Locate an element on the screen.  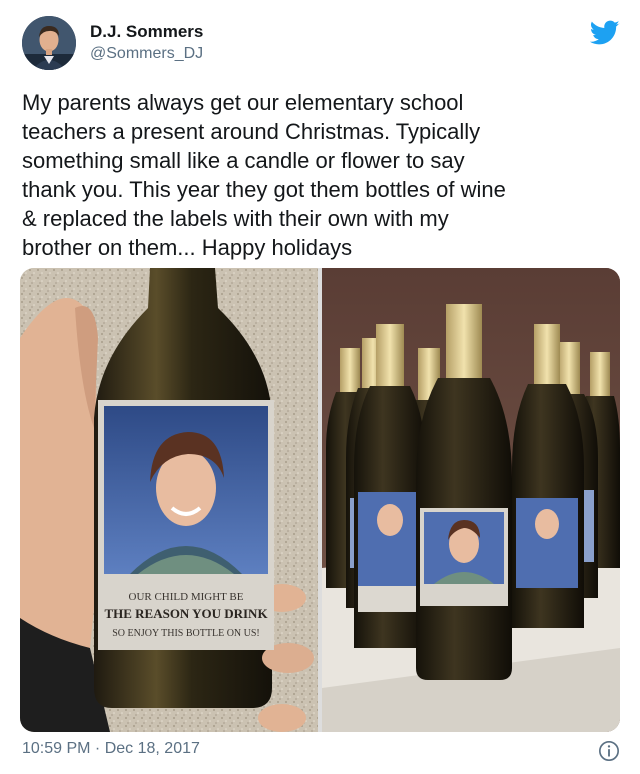
author-display-name: D.J. Sommers is located at coordinates (146, 32).